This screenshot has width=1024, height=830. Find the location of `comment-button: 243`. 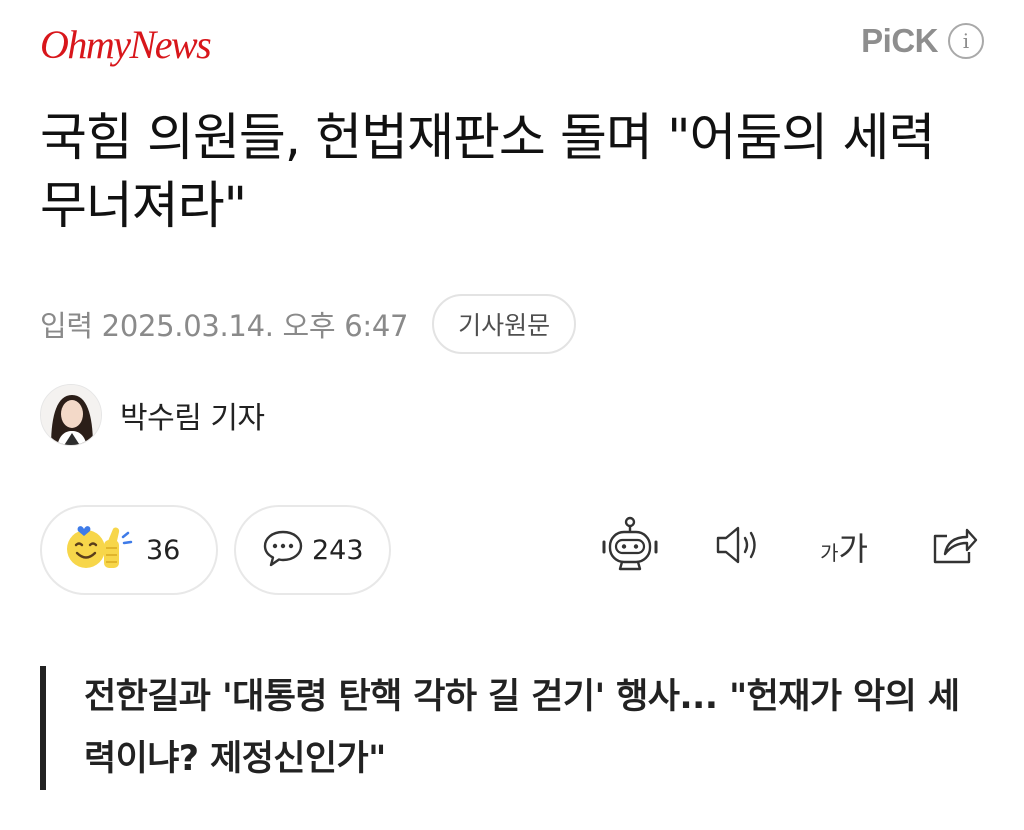

comment-button: 243 is located at coordinates (312, 550).